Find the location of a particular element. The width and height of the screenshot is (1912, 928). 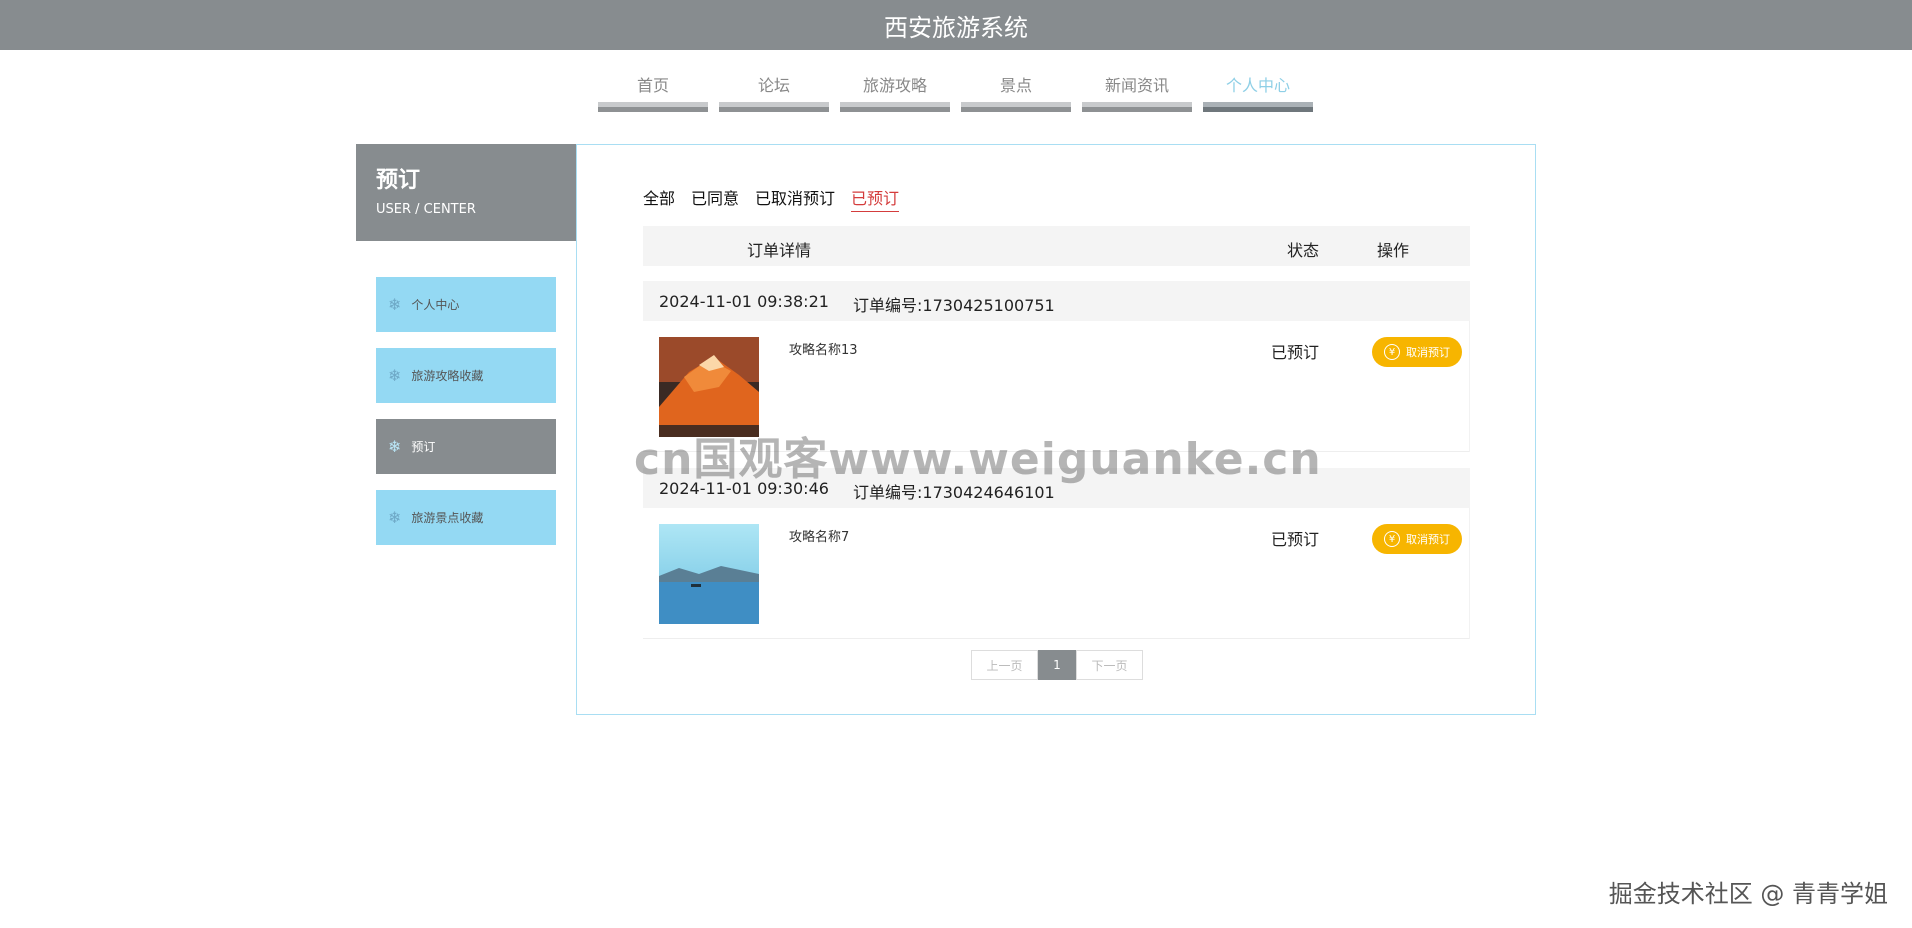

sidebar-menu: ❄ 个人中心 ❄ 旅游攻略收藏 ❄ 预订 ❄ 旅游景点收藏 is located at coordinates (466, 419).